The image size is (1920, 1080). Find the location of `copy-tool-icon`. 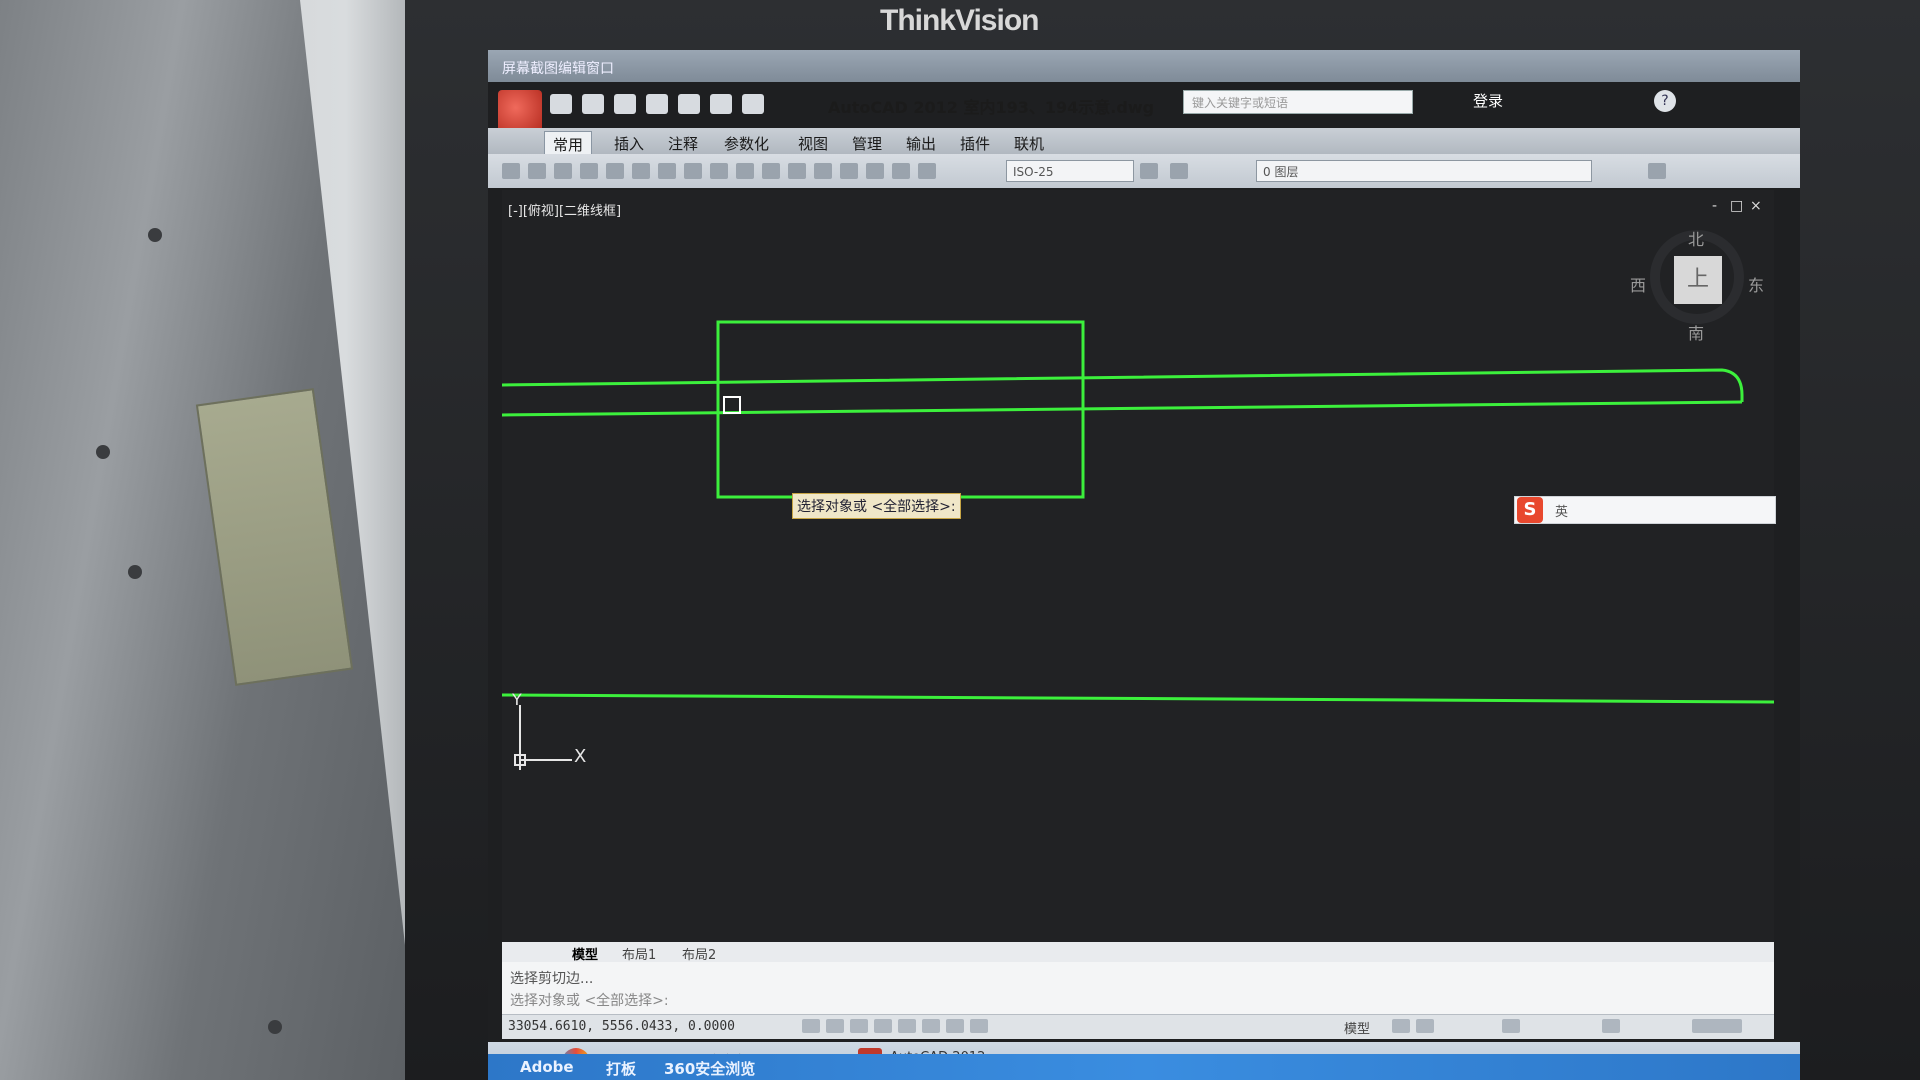

copy-tool-icon is located at coordinates (719, 171).